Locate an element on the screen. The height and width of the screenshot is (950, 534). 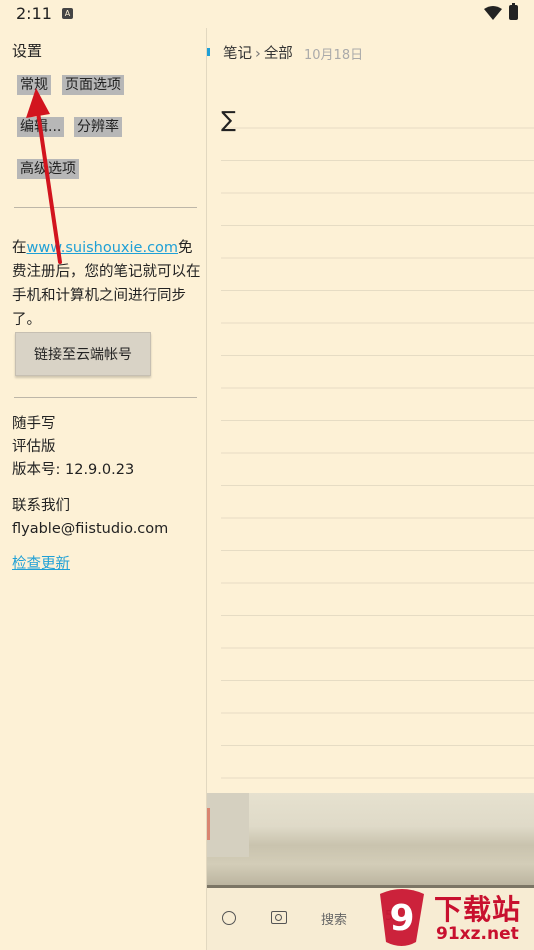
battery-icon is located at coordinates (513, 11).